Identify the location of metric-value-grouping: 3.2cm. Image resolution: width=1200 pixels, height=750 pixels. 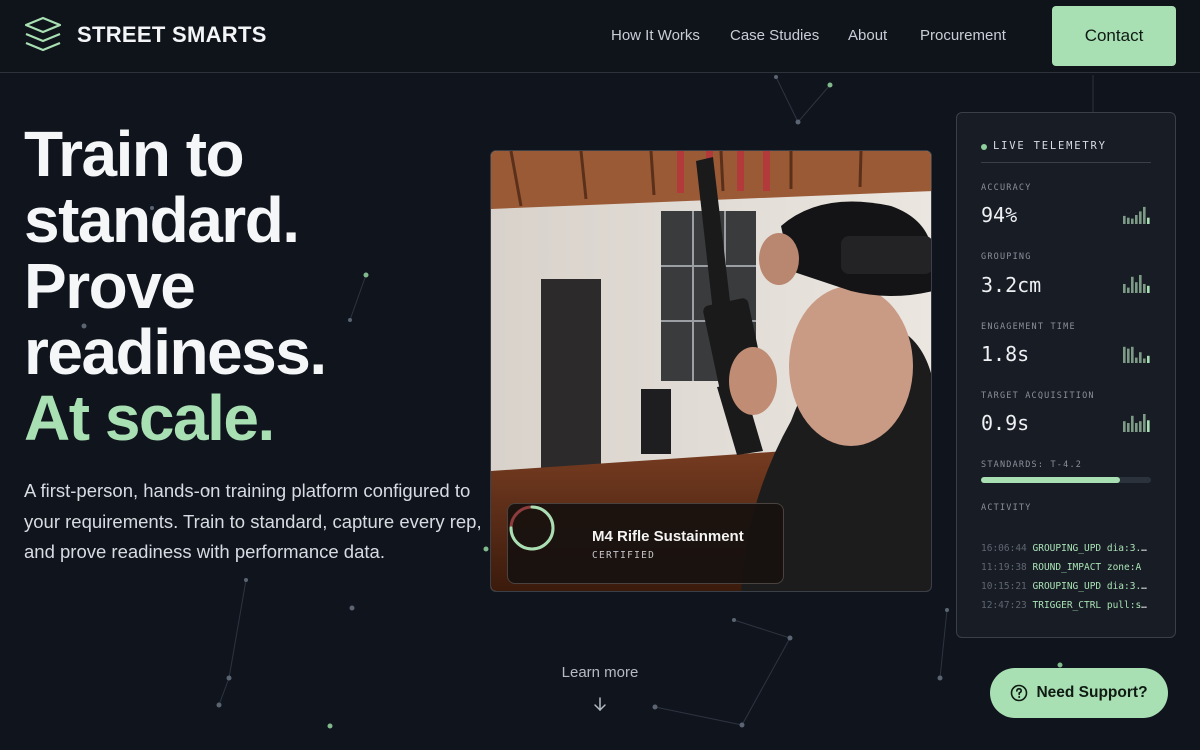
(1011, 285).